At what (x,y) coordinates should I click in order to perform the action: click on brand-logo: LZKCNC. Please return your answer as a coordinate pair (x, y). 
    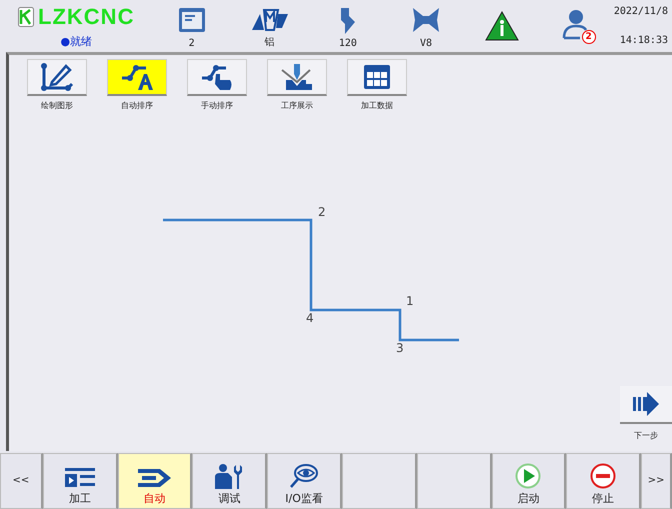
    Looking at the image, I should click on (86, 17).